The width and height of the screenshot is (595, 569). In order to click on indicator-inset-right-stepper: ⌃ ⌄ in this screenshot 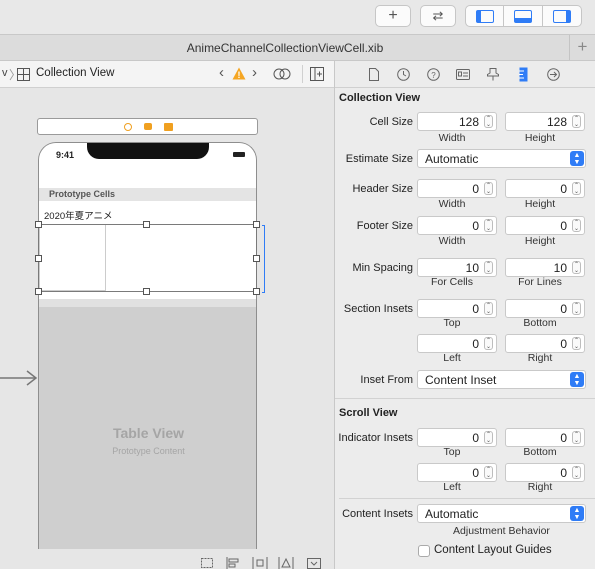, I will do `click(576, 472)`.